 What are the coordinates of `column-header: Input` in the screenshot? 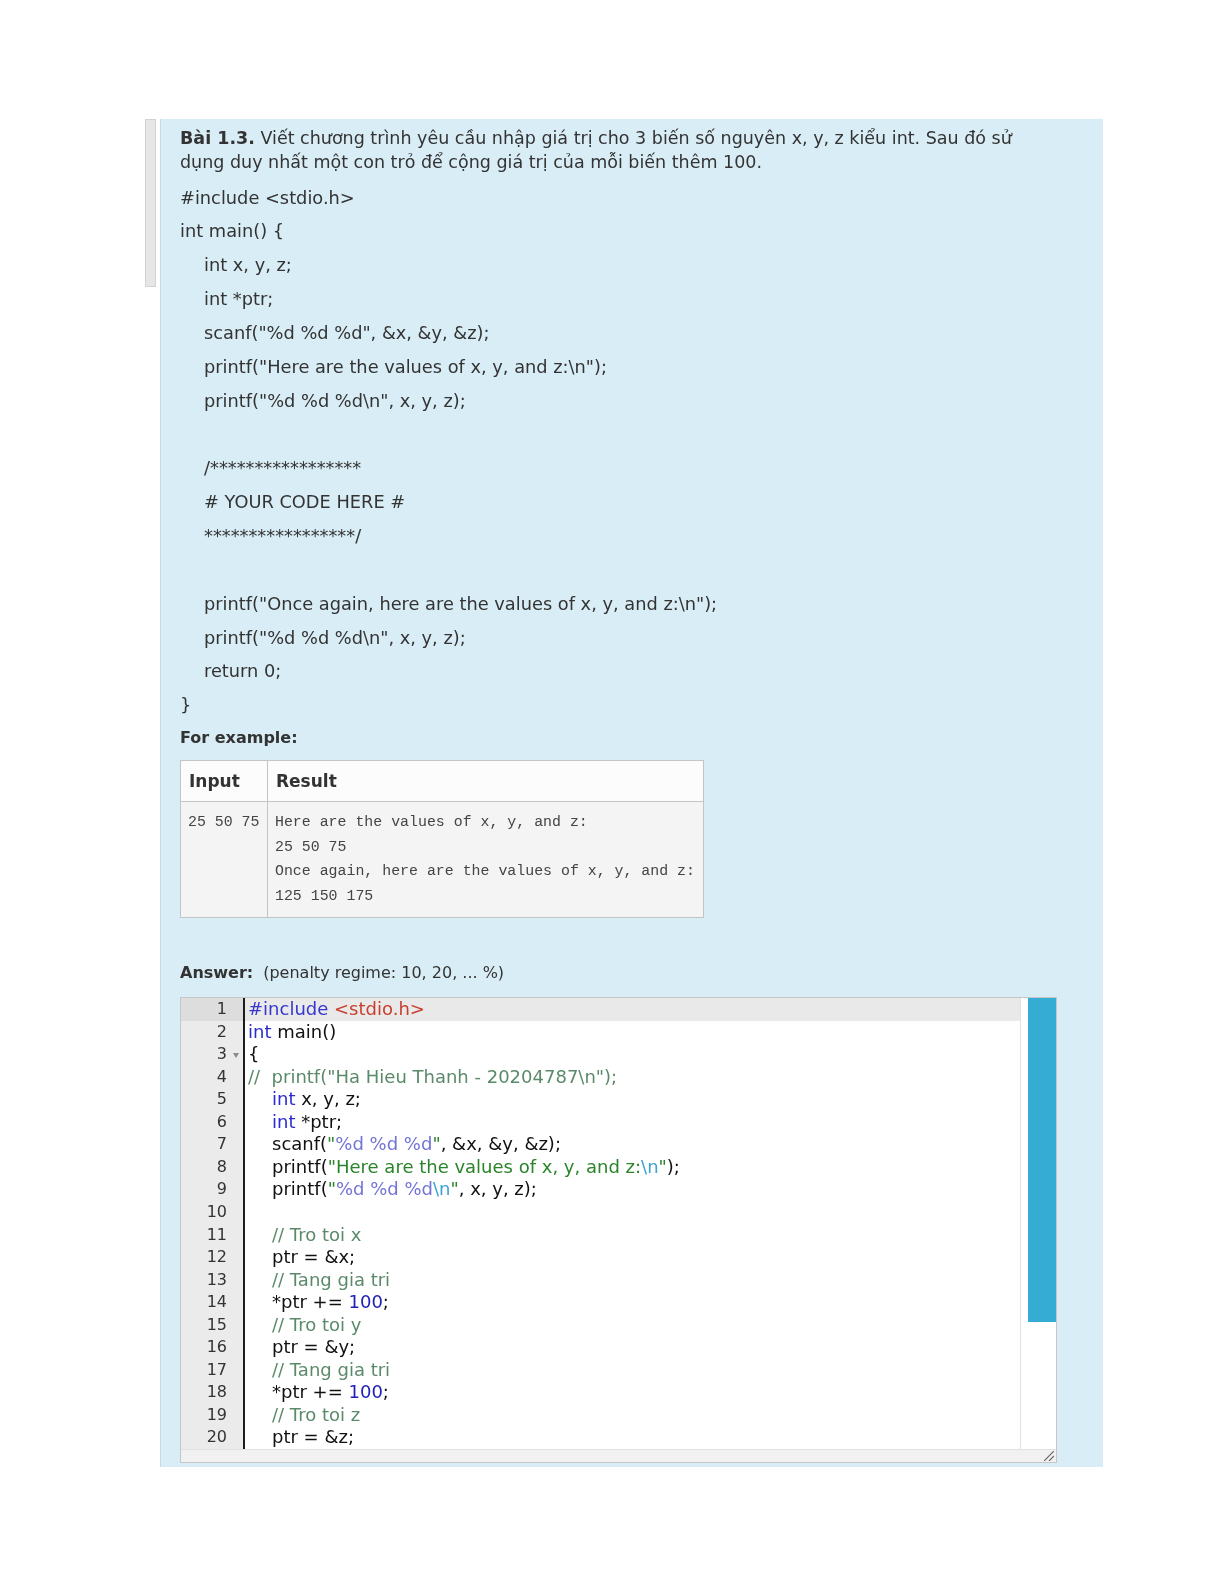 It's located at (224, 781).